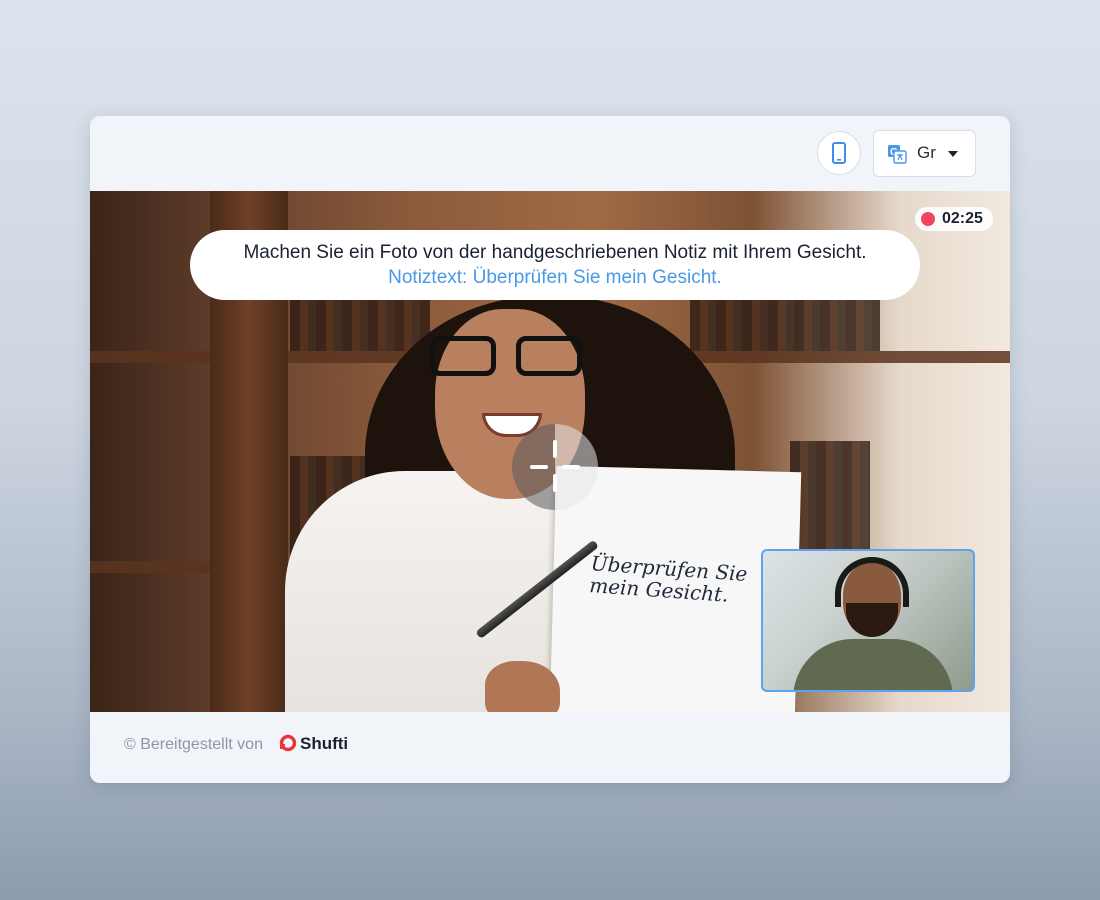 The width and height of the screenshot is (1100, 900). Describe the element at coordinates (873, 664) in the screenshot. I see `agent-body` at that location.